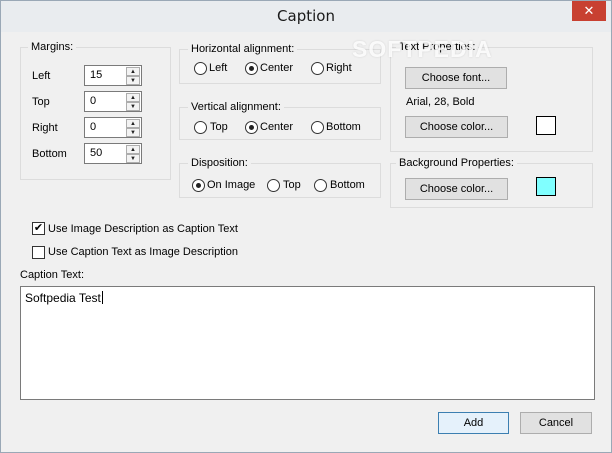 Image resolution: width=612 pixels, height=453 pixels. I want to click on margin-right-value: 0, so click(93, 127).